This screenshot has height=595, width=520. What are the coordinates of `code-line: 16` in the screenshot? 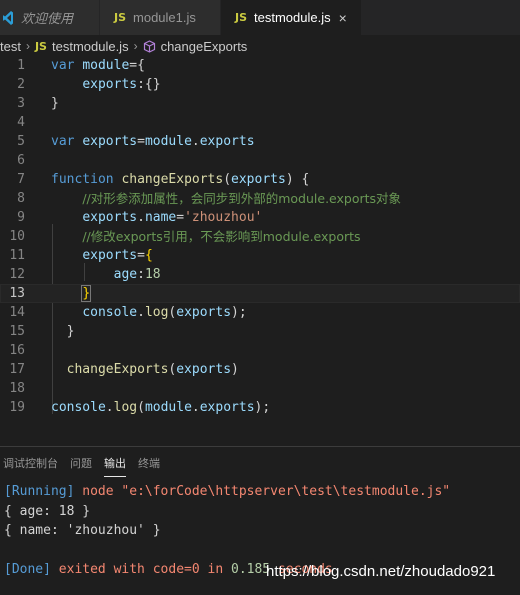 It's located at (260, 350).